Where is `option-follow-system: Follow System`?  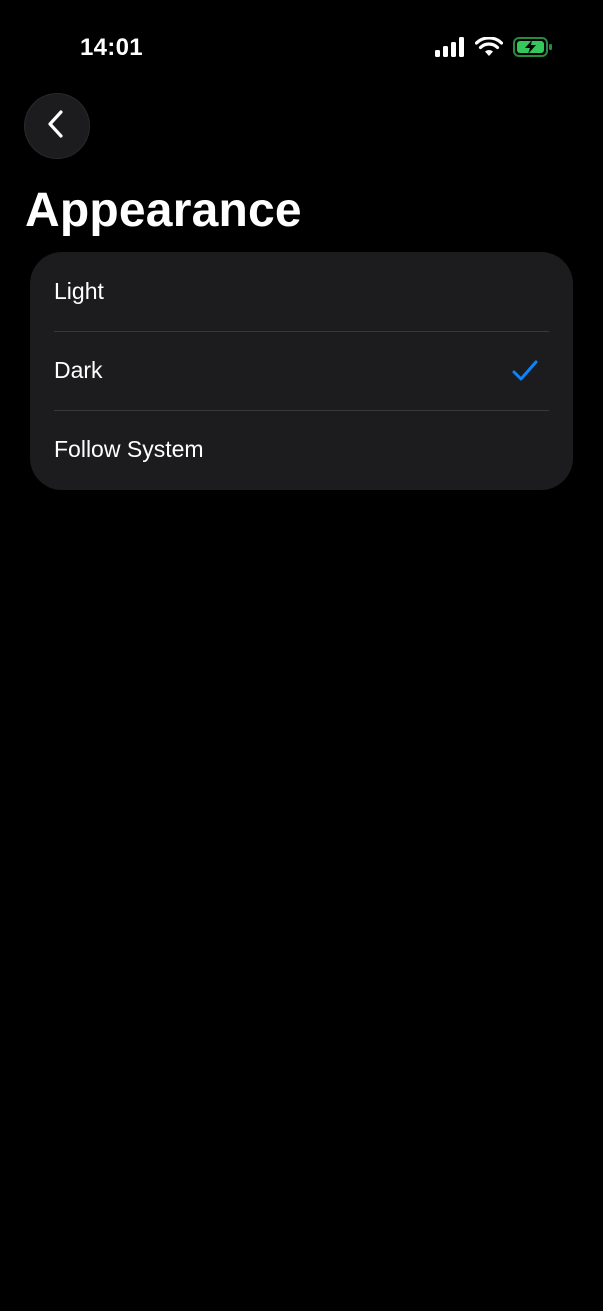
option-follow-system: Follow System is located at coordinates (301, 449).